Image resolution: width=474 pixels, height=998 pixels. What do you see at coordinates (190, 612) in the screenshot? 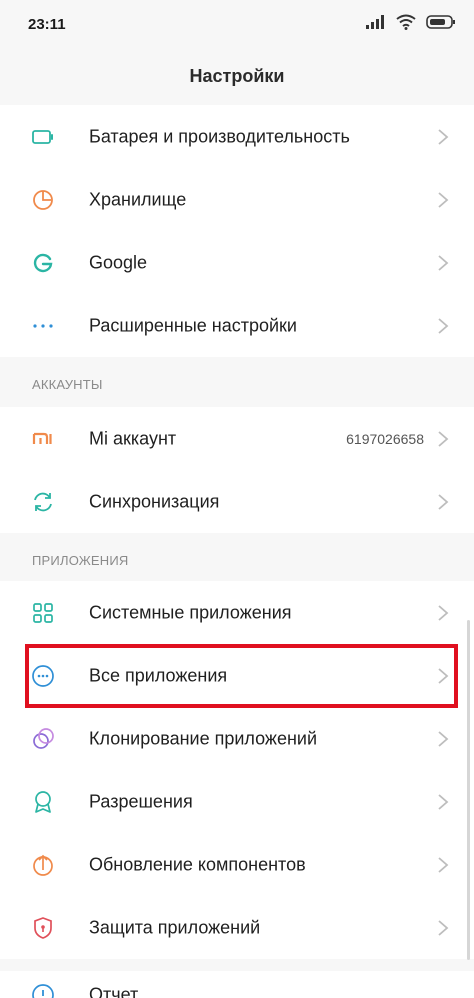
I see `settings-item-label: Системные приложения` at bounding box center [190, 612].